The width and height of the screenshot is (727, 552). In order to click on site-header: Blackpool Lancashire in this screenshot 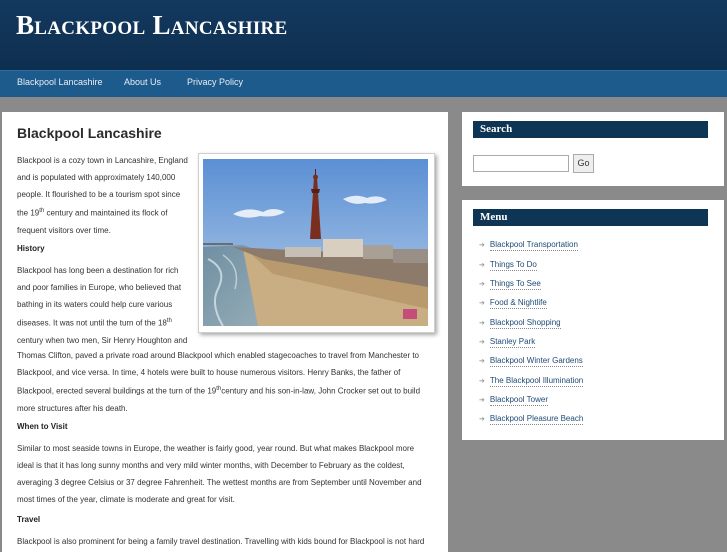, I will do `click(363, 35)`.